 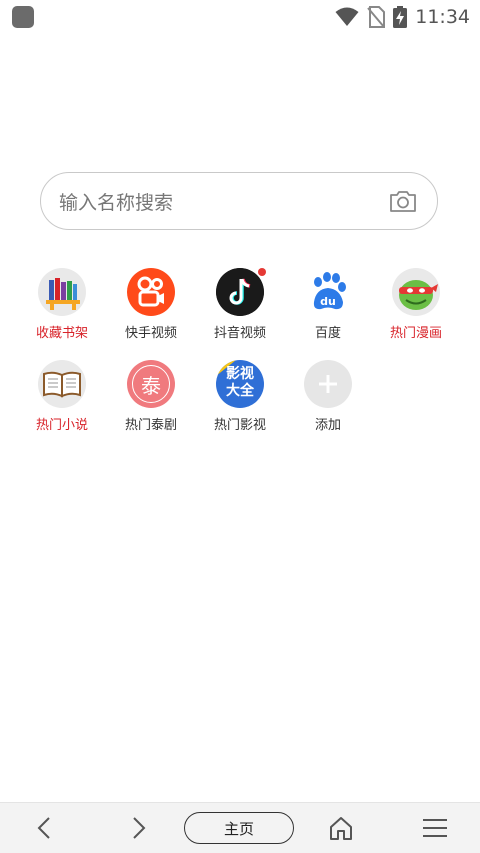 What do you see at coordinates (328, 384) in the screenshot?
I see `add-icon` at bounding box center [328, 384].